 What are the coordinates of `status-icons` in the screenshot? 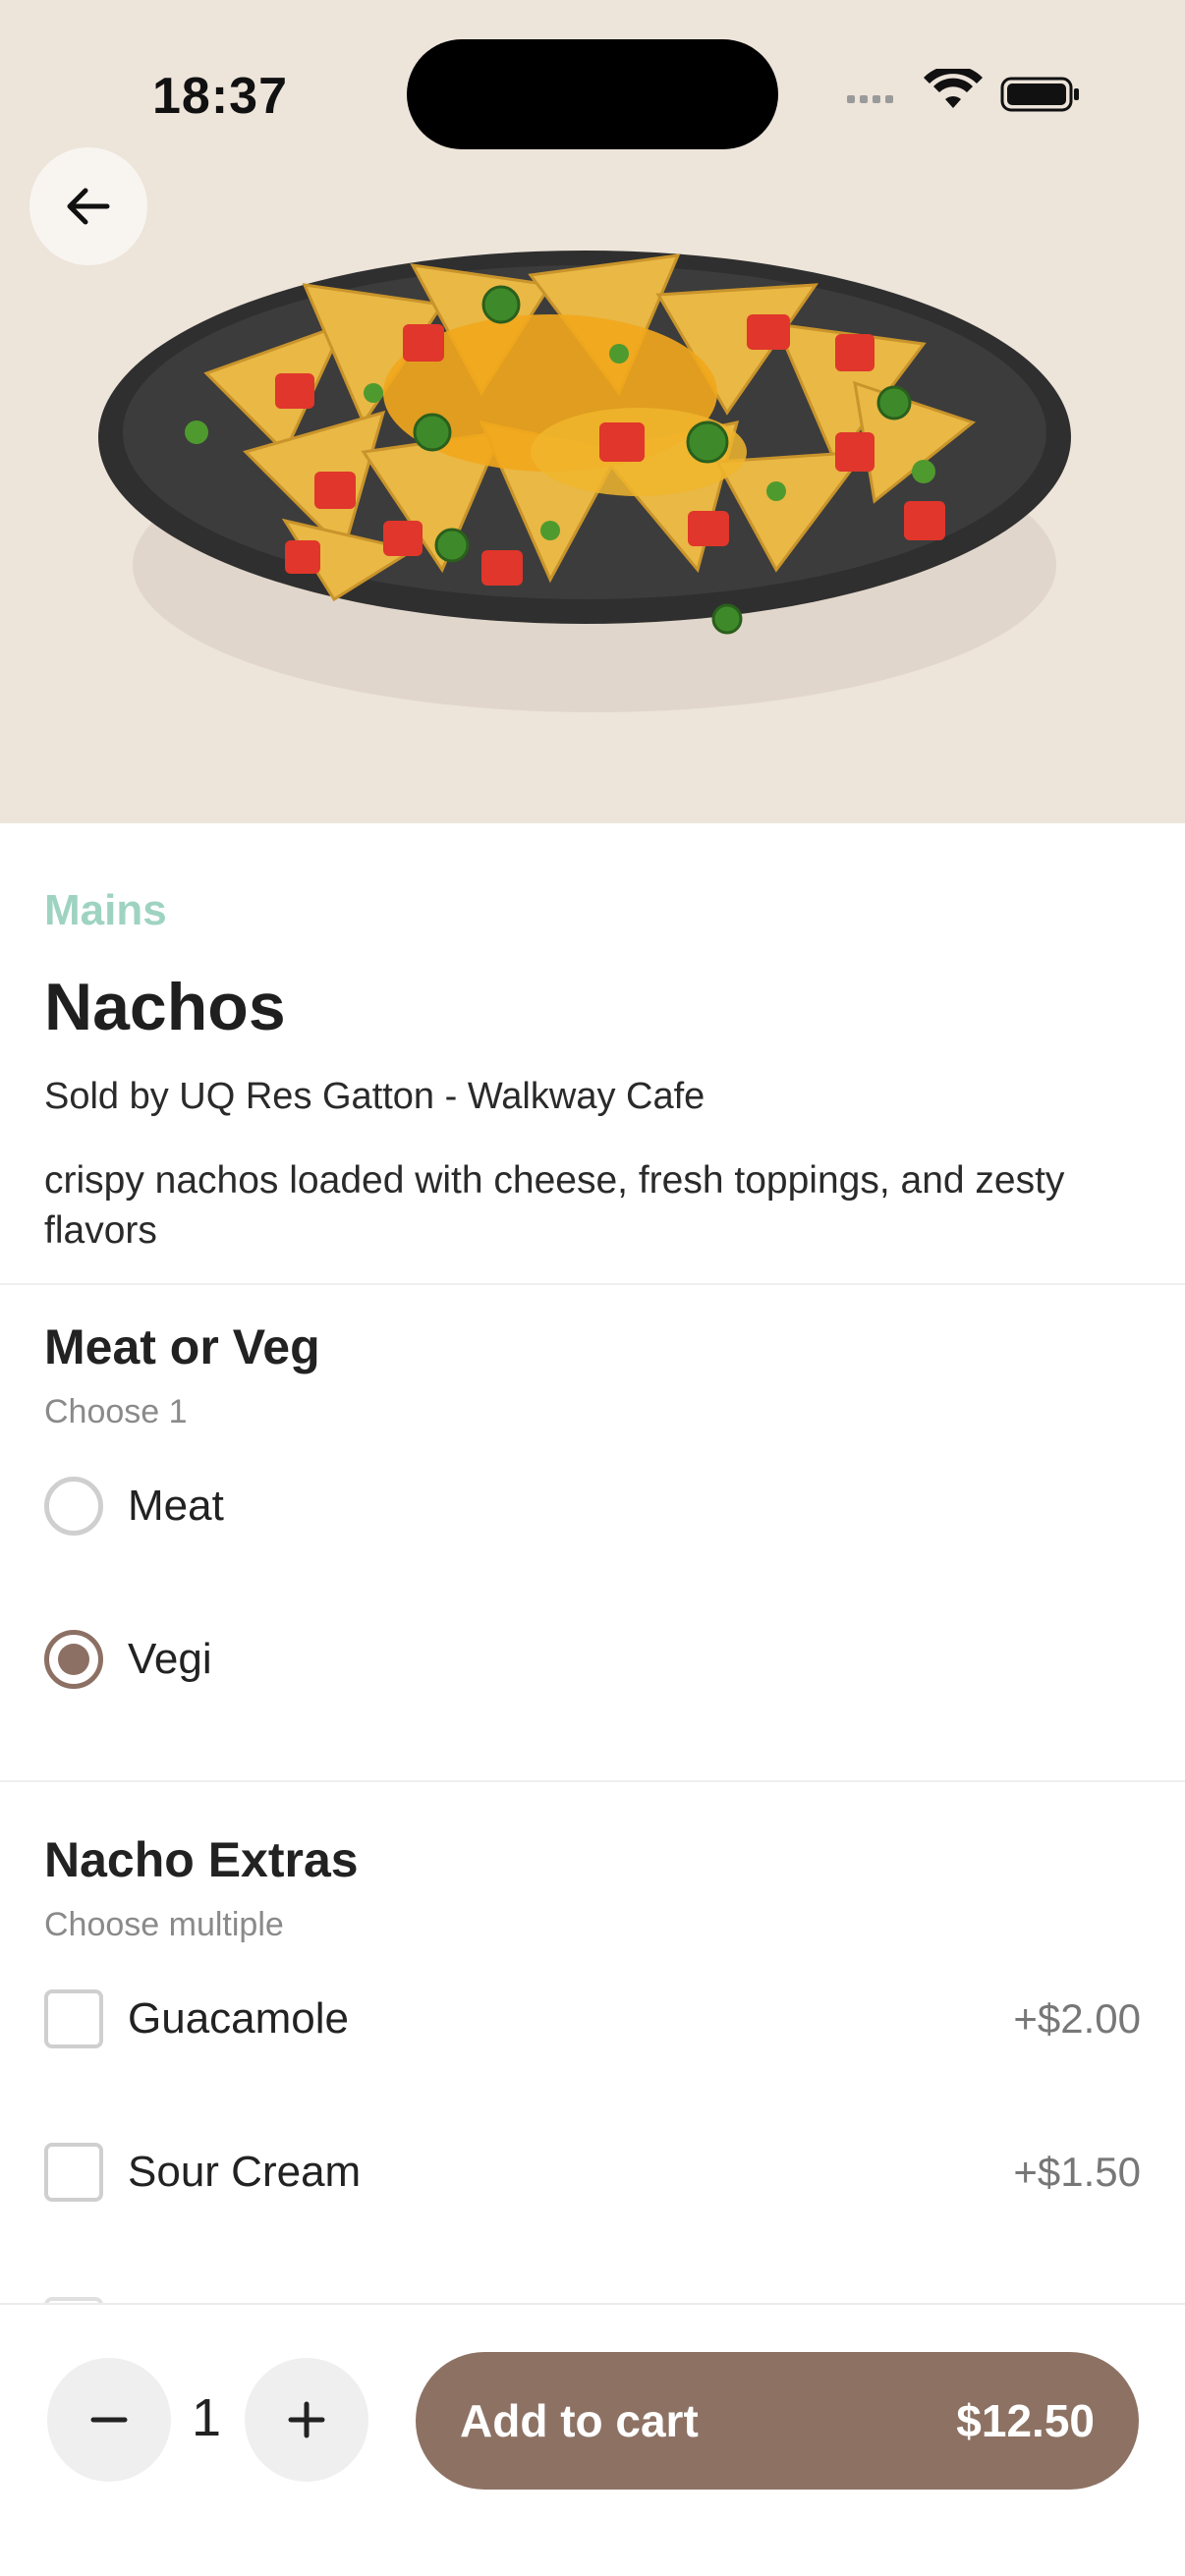 It's located at (963, 90).